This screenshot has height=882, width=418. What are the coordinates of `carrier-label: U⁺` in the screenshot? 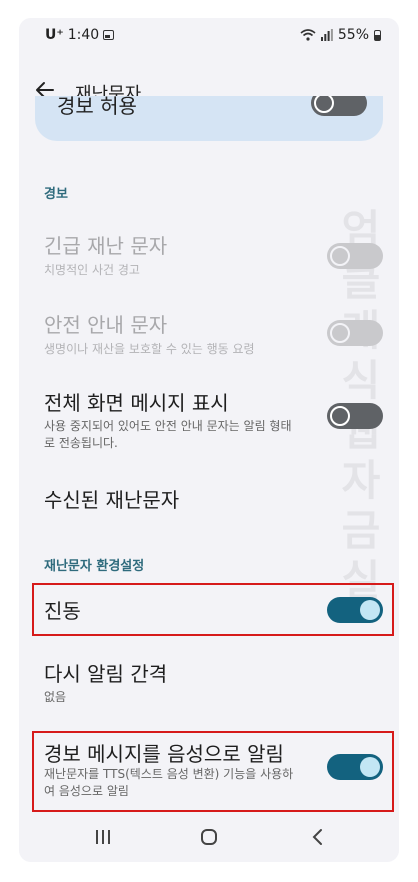 It's located at (54, 35).